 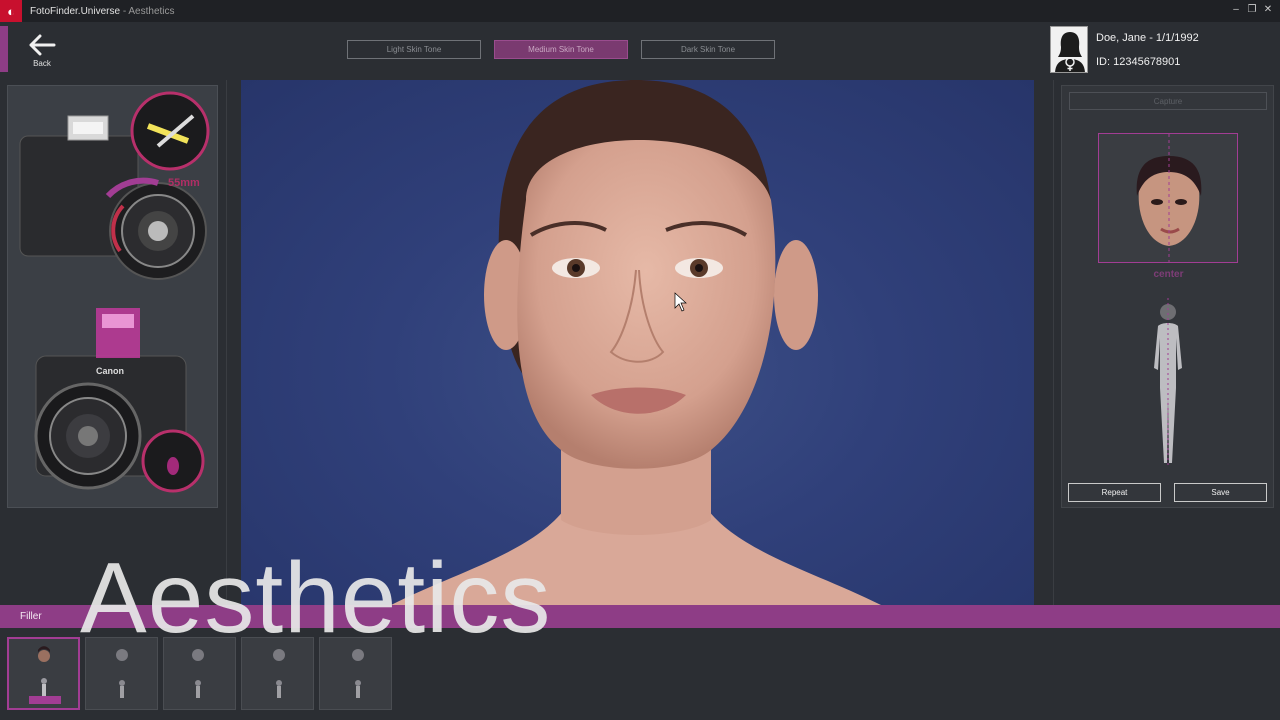 What do you see at coordinates (1114, 492) in the screenshot?
I see `repeat-button: Repeat` at bounding box center [1114, 492].